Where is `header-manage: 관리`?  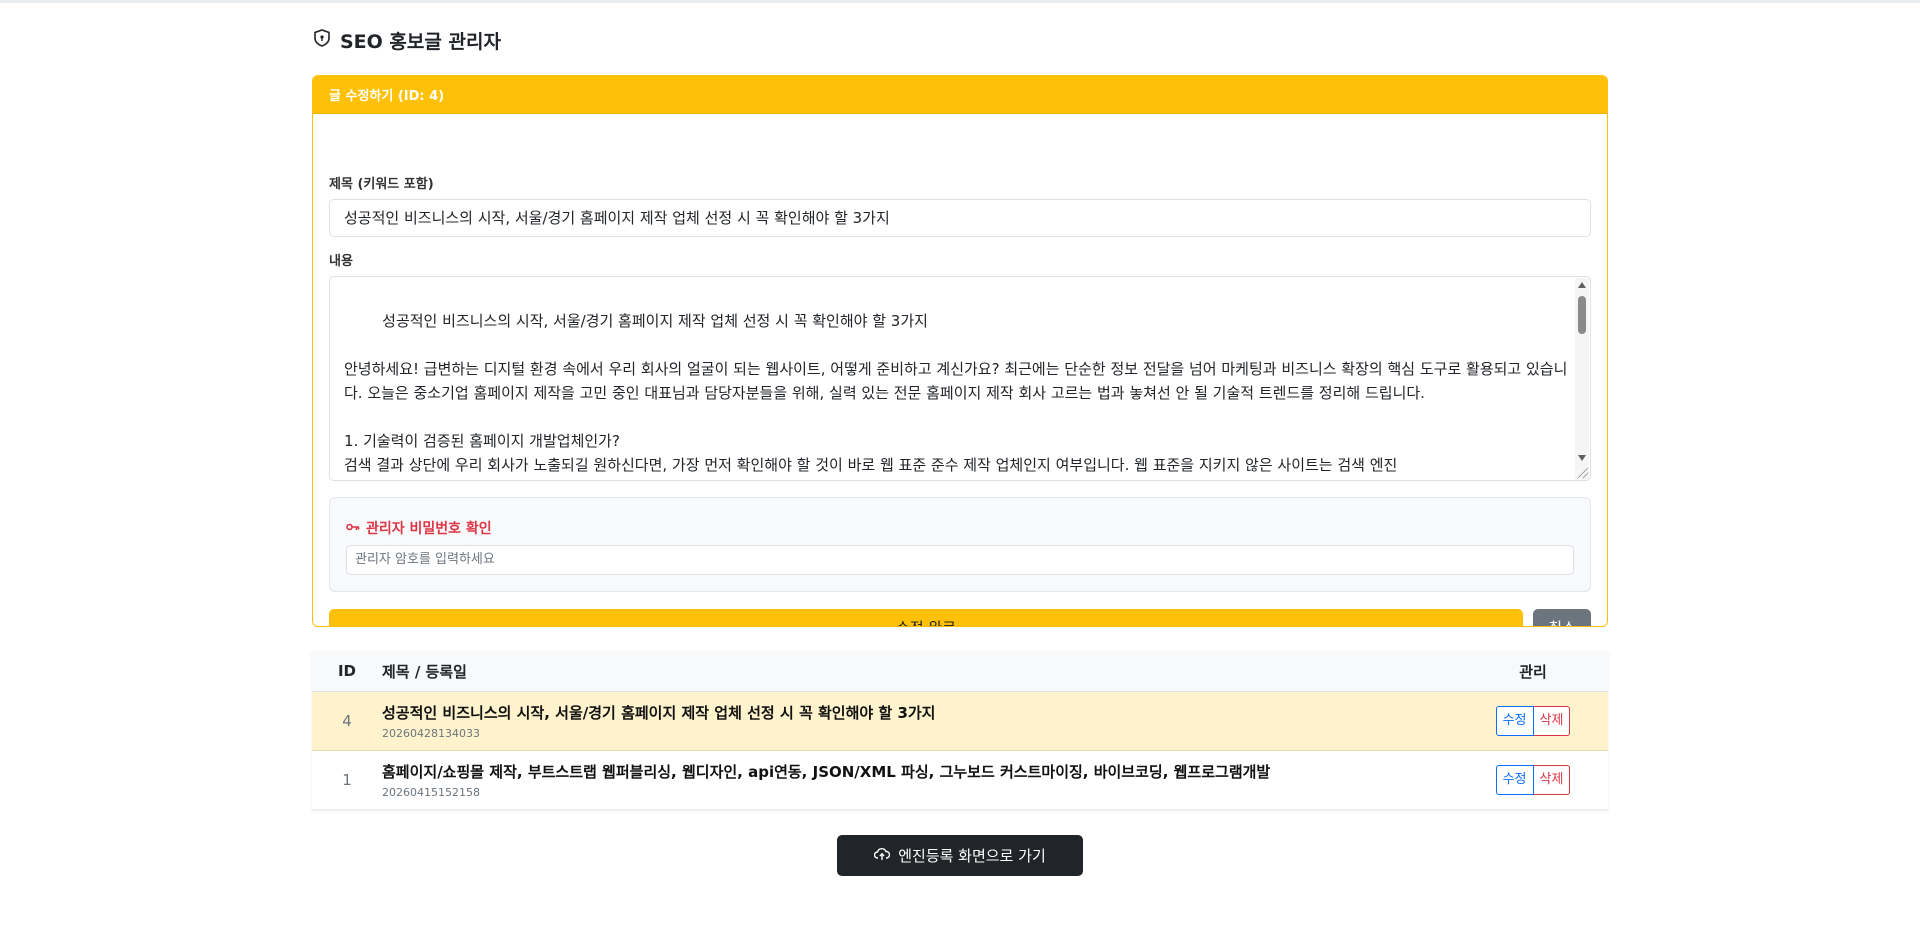 header-manage: 관리 is located at coordinates (1533, 671).